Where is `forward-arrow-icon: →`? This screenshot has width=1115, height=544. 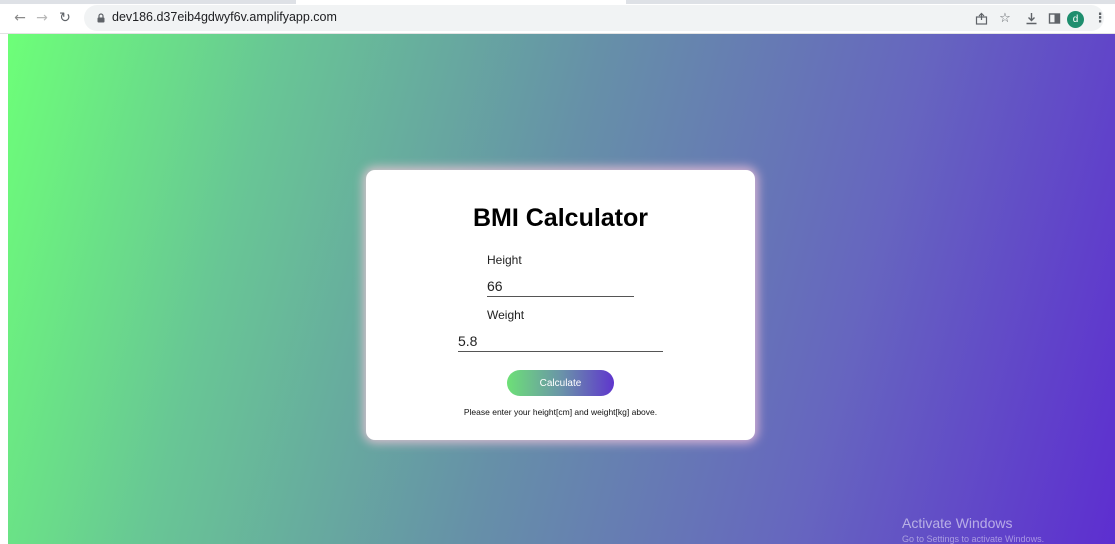 forward-arrow-icon: → is located at coordinates (42, 18).